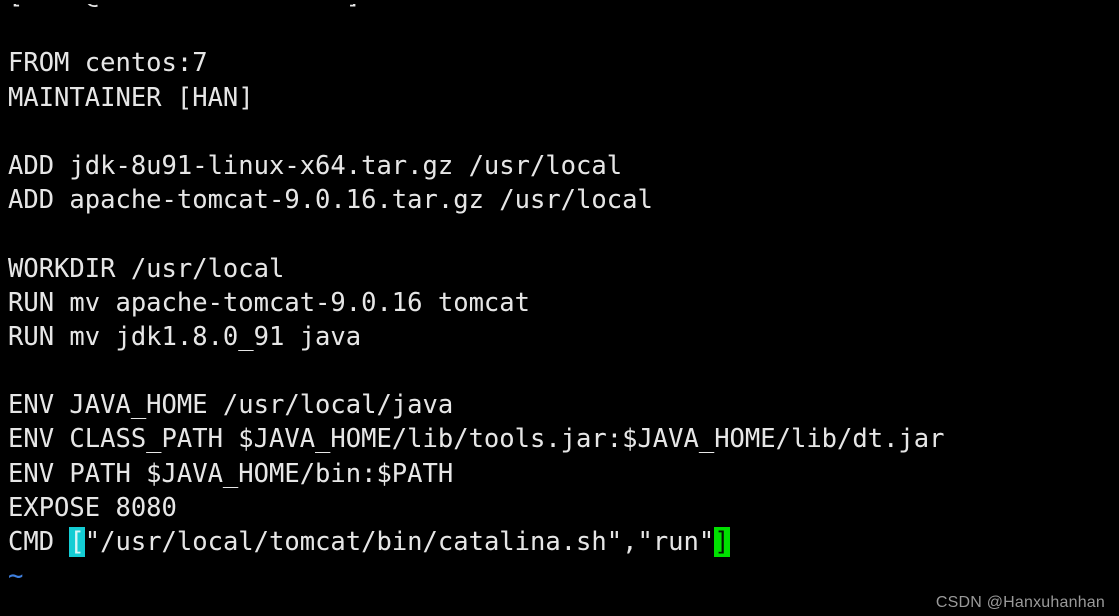 The width and height of the screenshot is (1119, 616). I want to click on editor-line-env-path: ENV PATH $JAVA_HOME/bin:$PATH, so click(231, 473).